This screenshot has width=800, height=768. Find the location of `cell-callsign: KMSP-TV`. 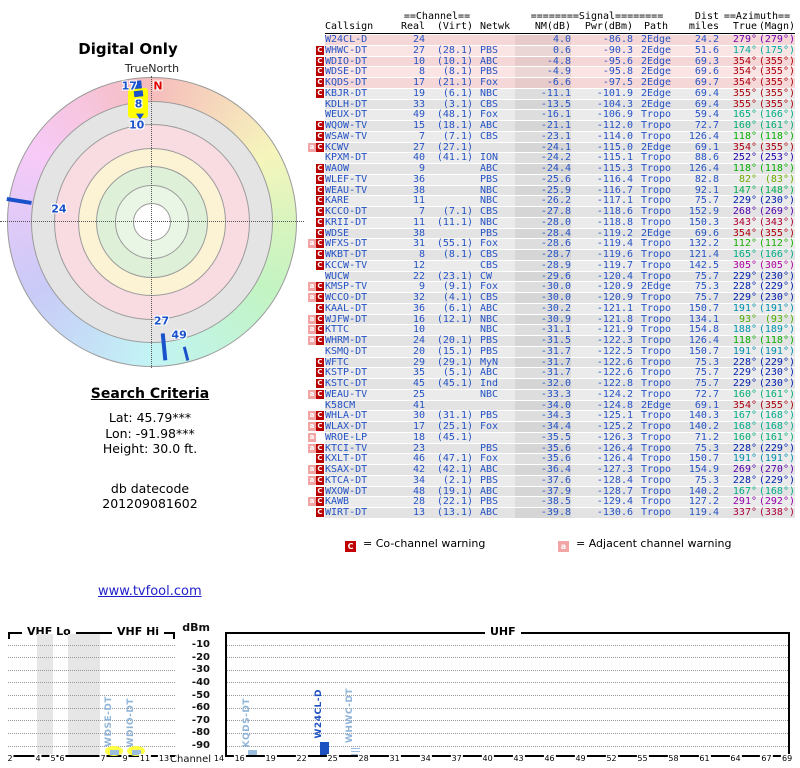

cell-callsign: KMSP-TV is located at coordinates (363, 287).